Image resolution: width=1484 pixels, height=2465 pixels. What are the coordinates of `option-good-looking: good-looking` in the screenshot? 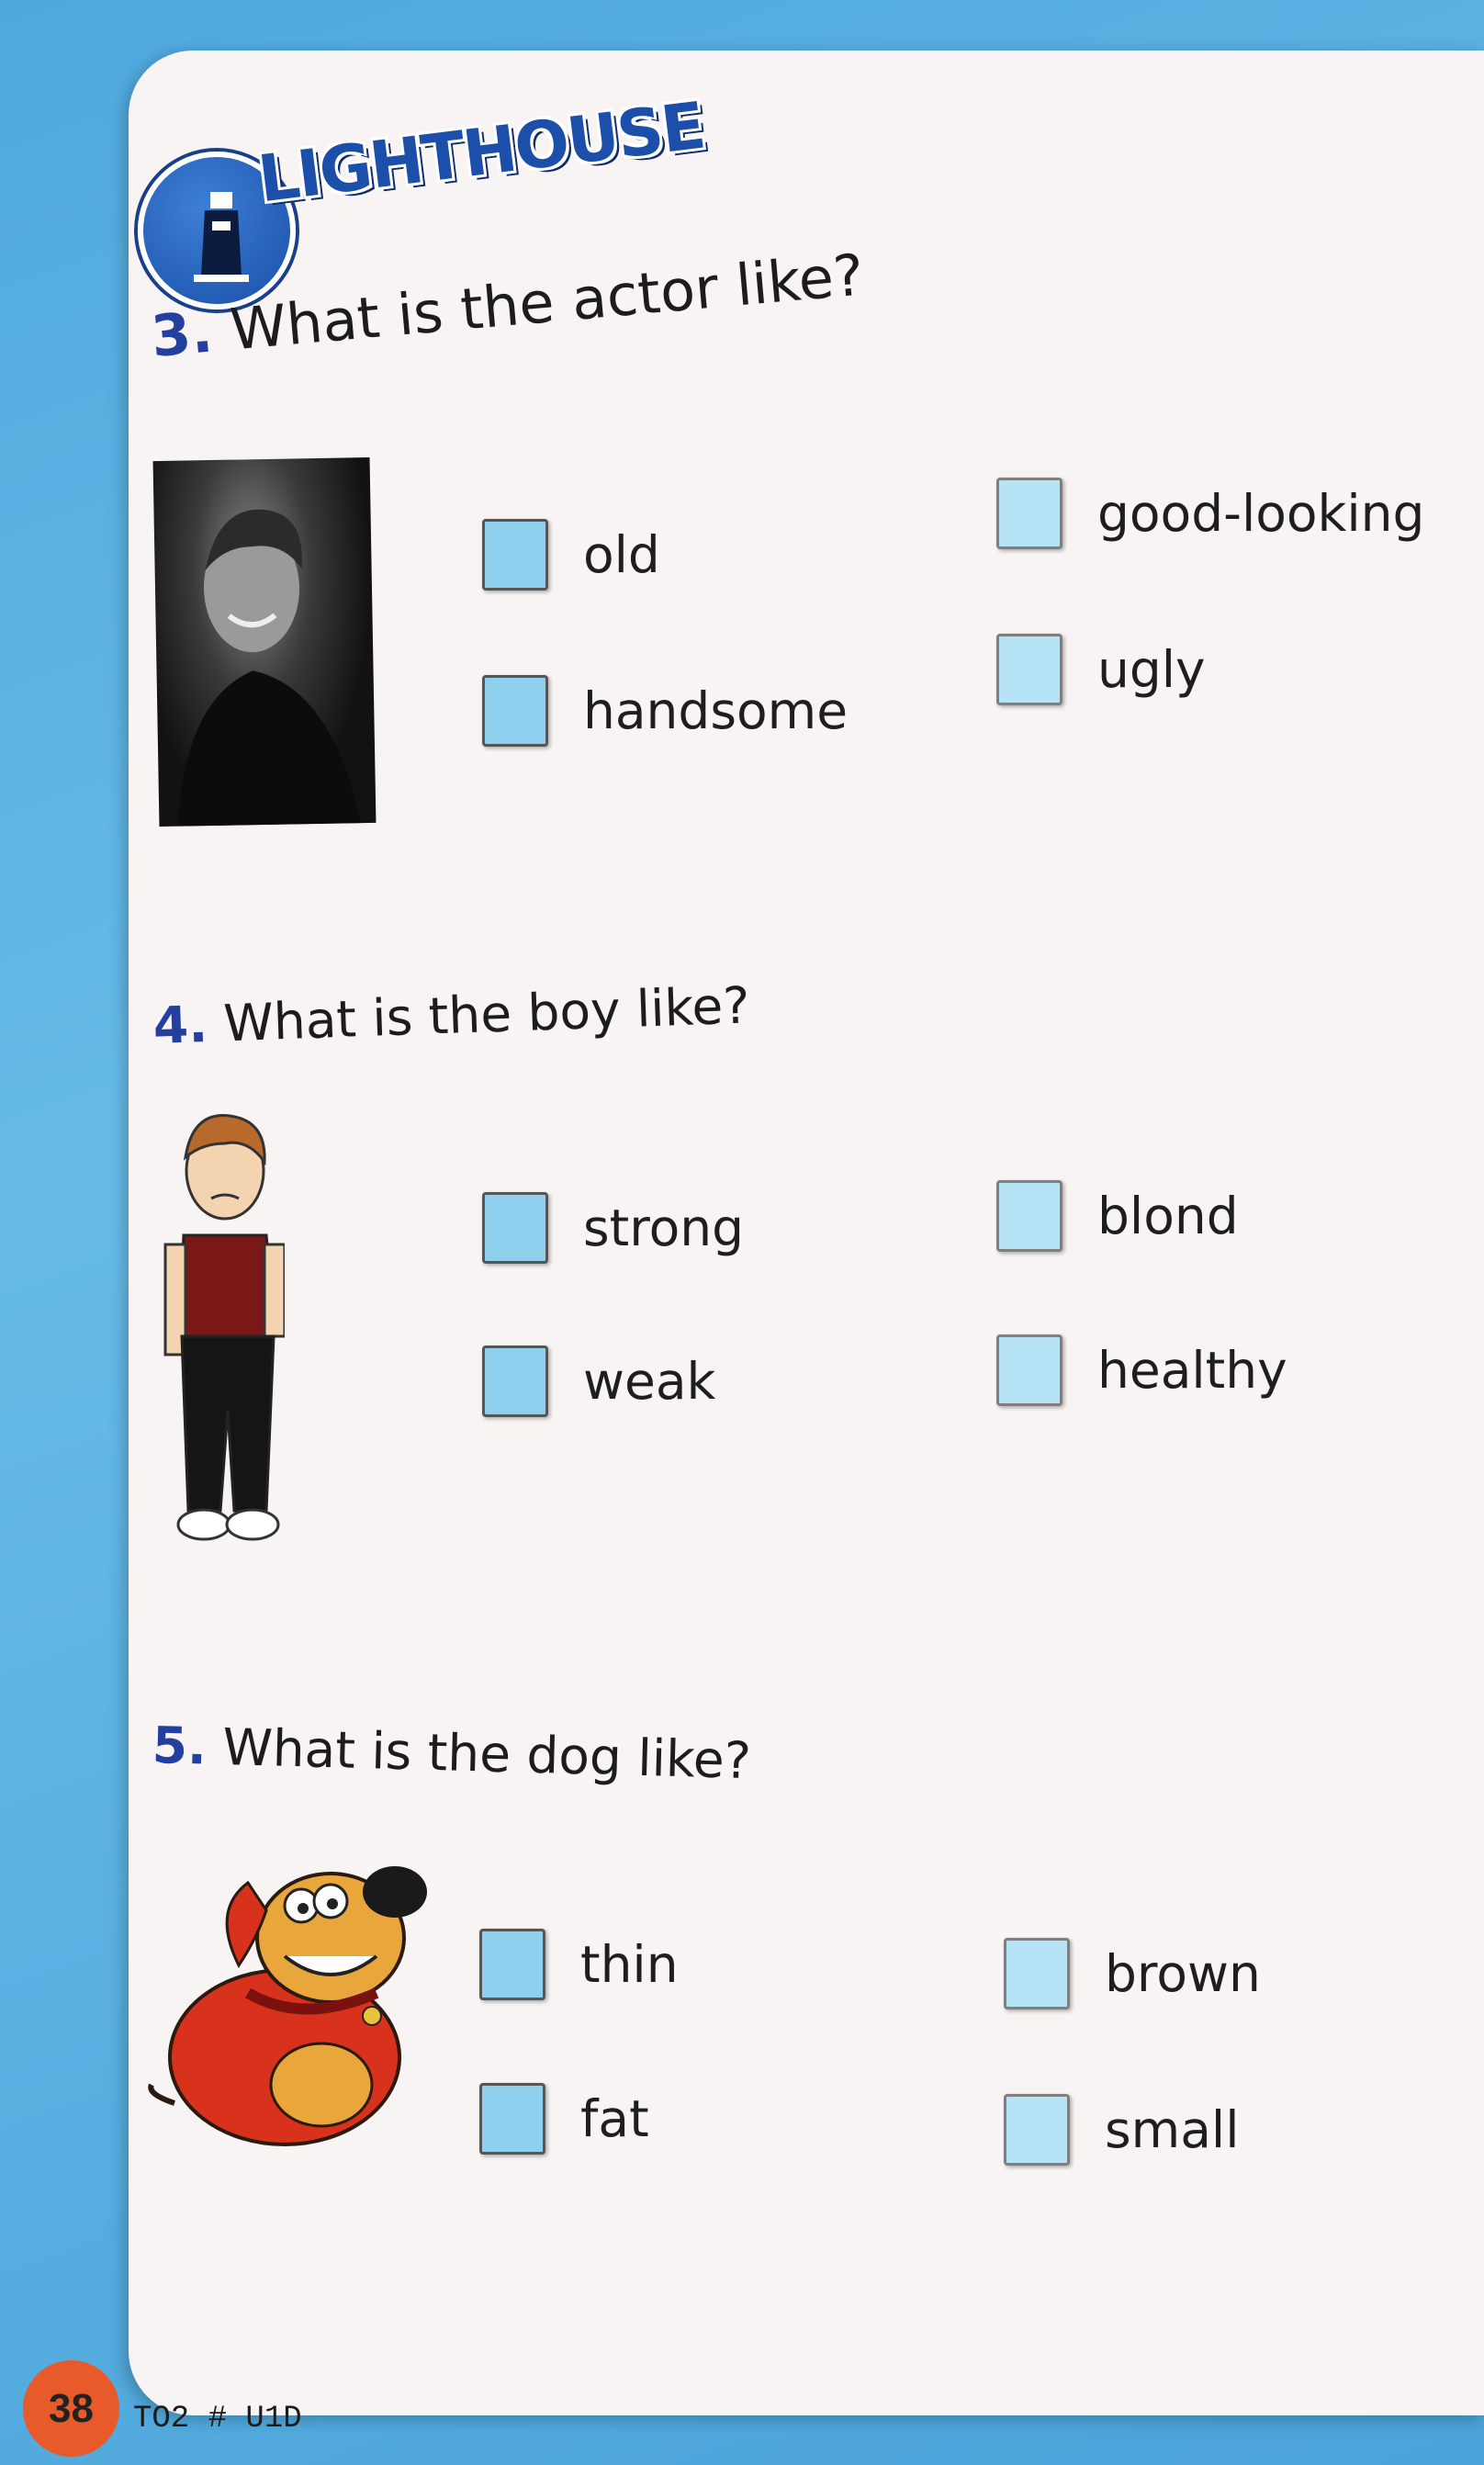 It's located at (1210, 513).